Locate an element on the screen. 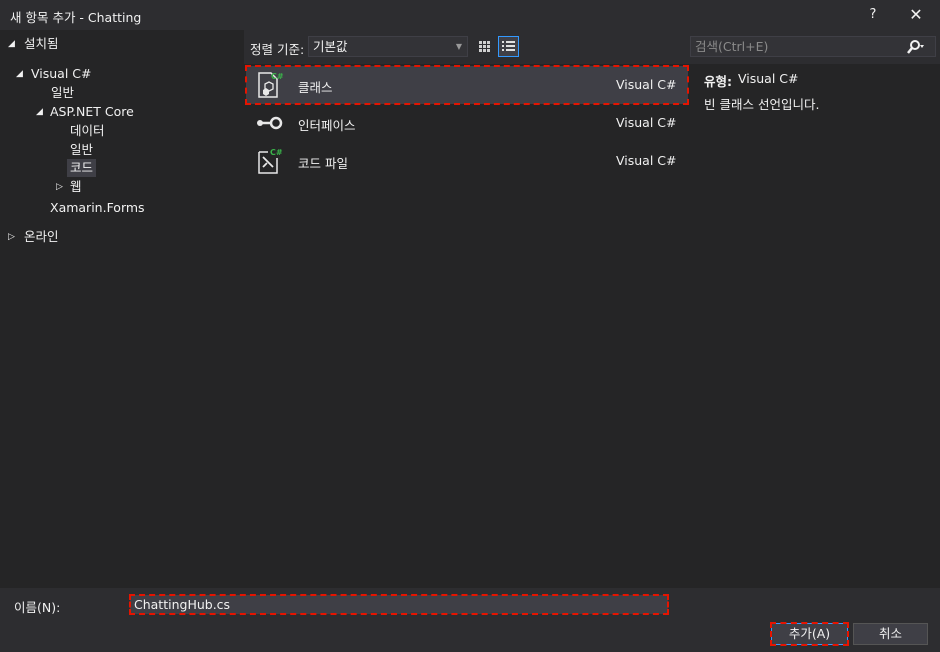  tree-item-data: 데이터 is located at coordinates (87, 131).